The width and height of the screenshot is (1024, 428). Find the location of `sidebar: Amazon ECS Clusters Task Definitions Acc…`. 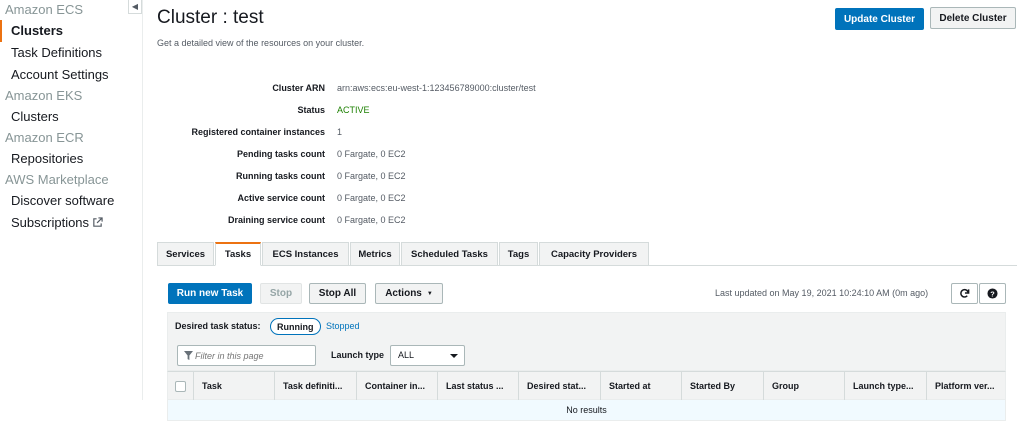

sidebar: Amazon ECS Clusters Task Definitions Acc… is located at coordinates (71, 200).